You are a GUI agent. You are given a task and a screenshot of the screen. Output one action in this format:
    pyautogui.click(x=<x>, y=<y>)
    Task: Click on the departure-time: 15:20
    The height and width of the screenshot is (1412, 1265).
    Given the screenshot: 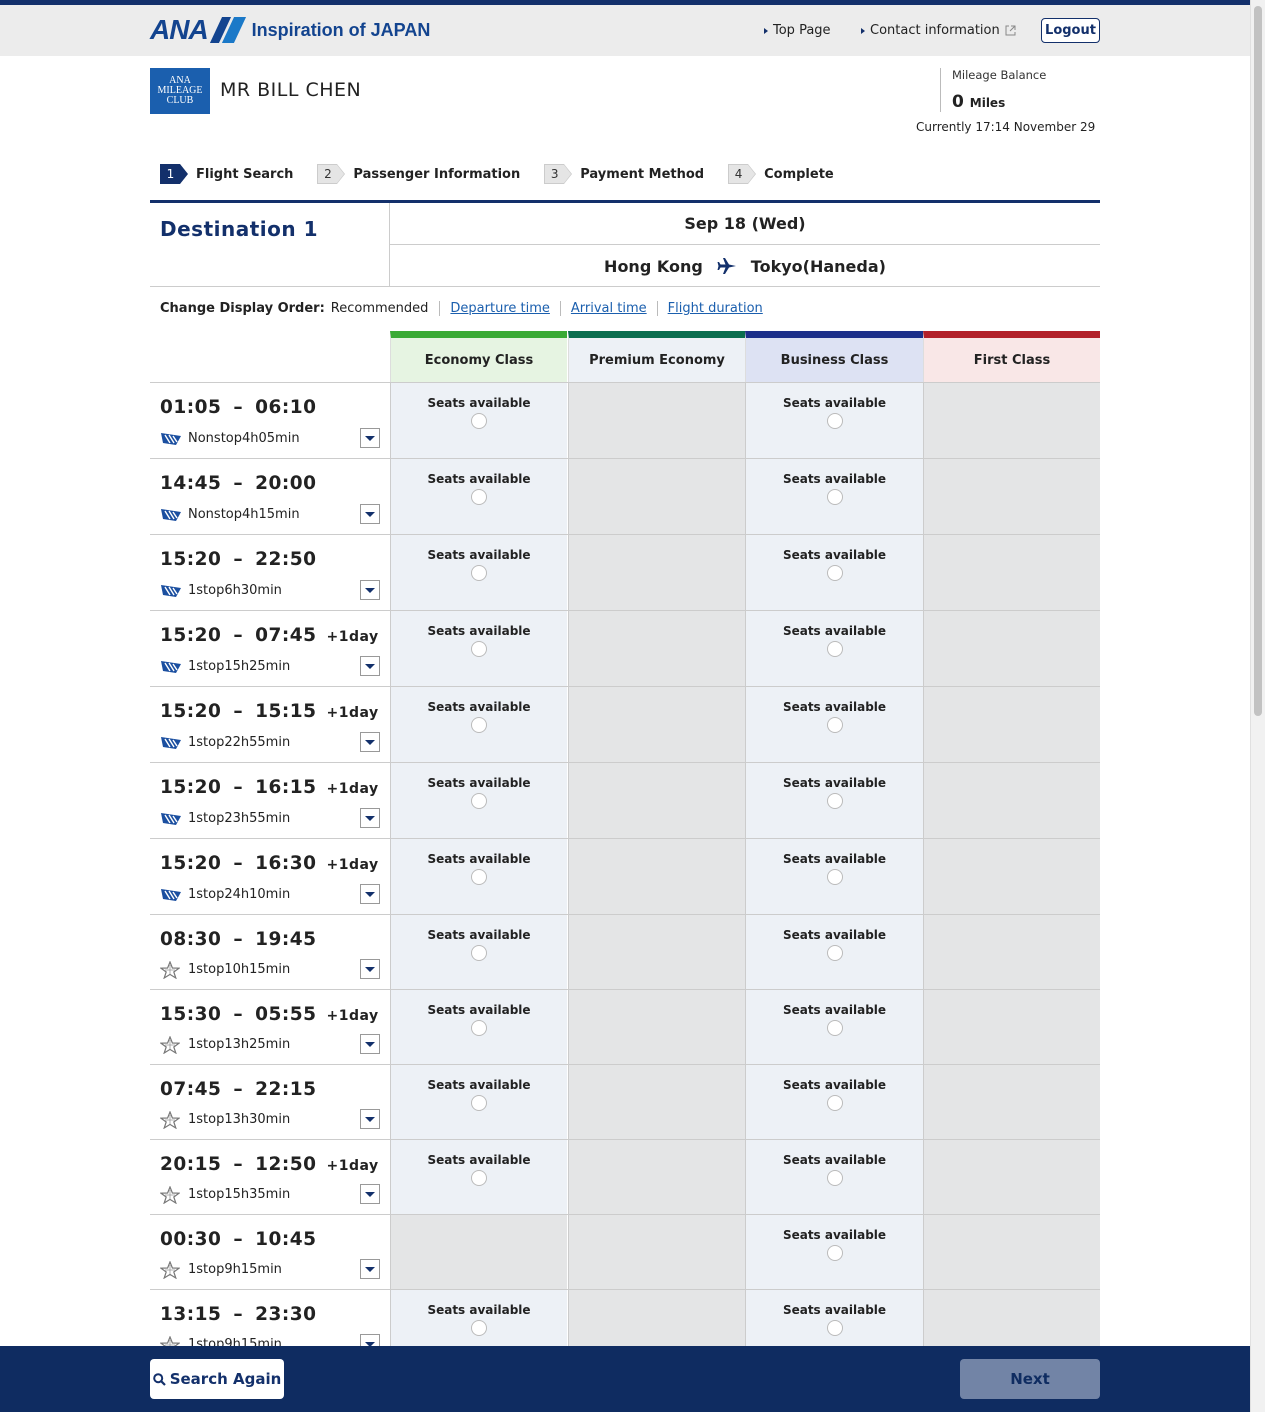 What is the action you would take?
    pyautogui.click(x=191, y=711)
    